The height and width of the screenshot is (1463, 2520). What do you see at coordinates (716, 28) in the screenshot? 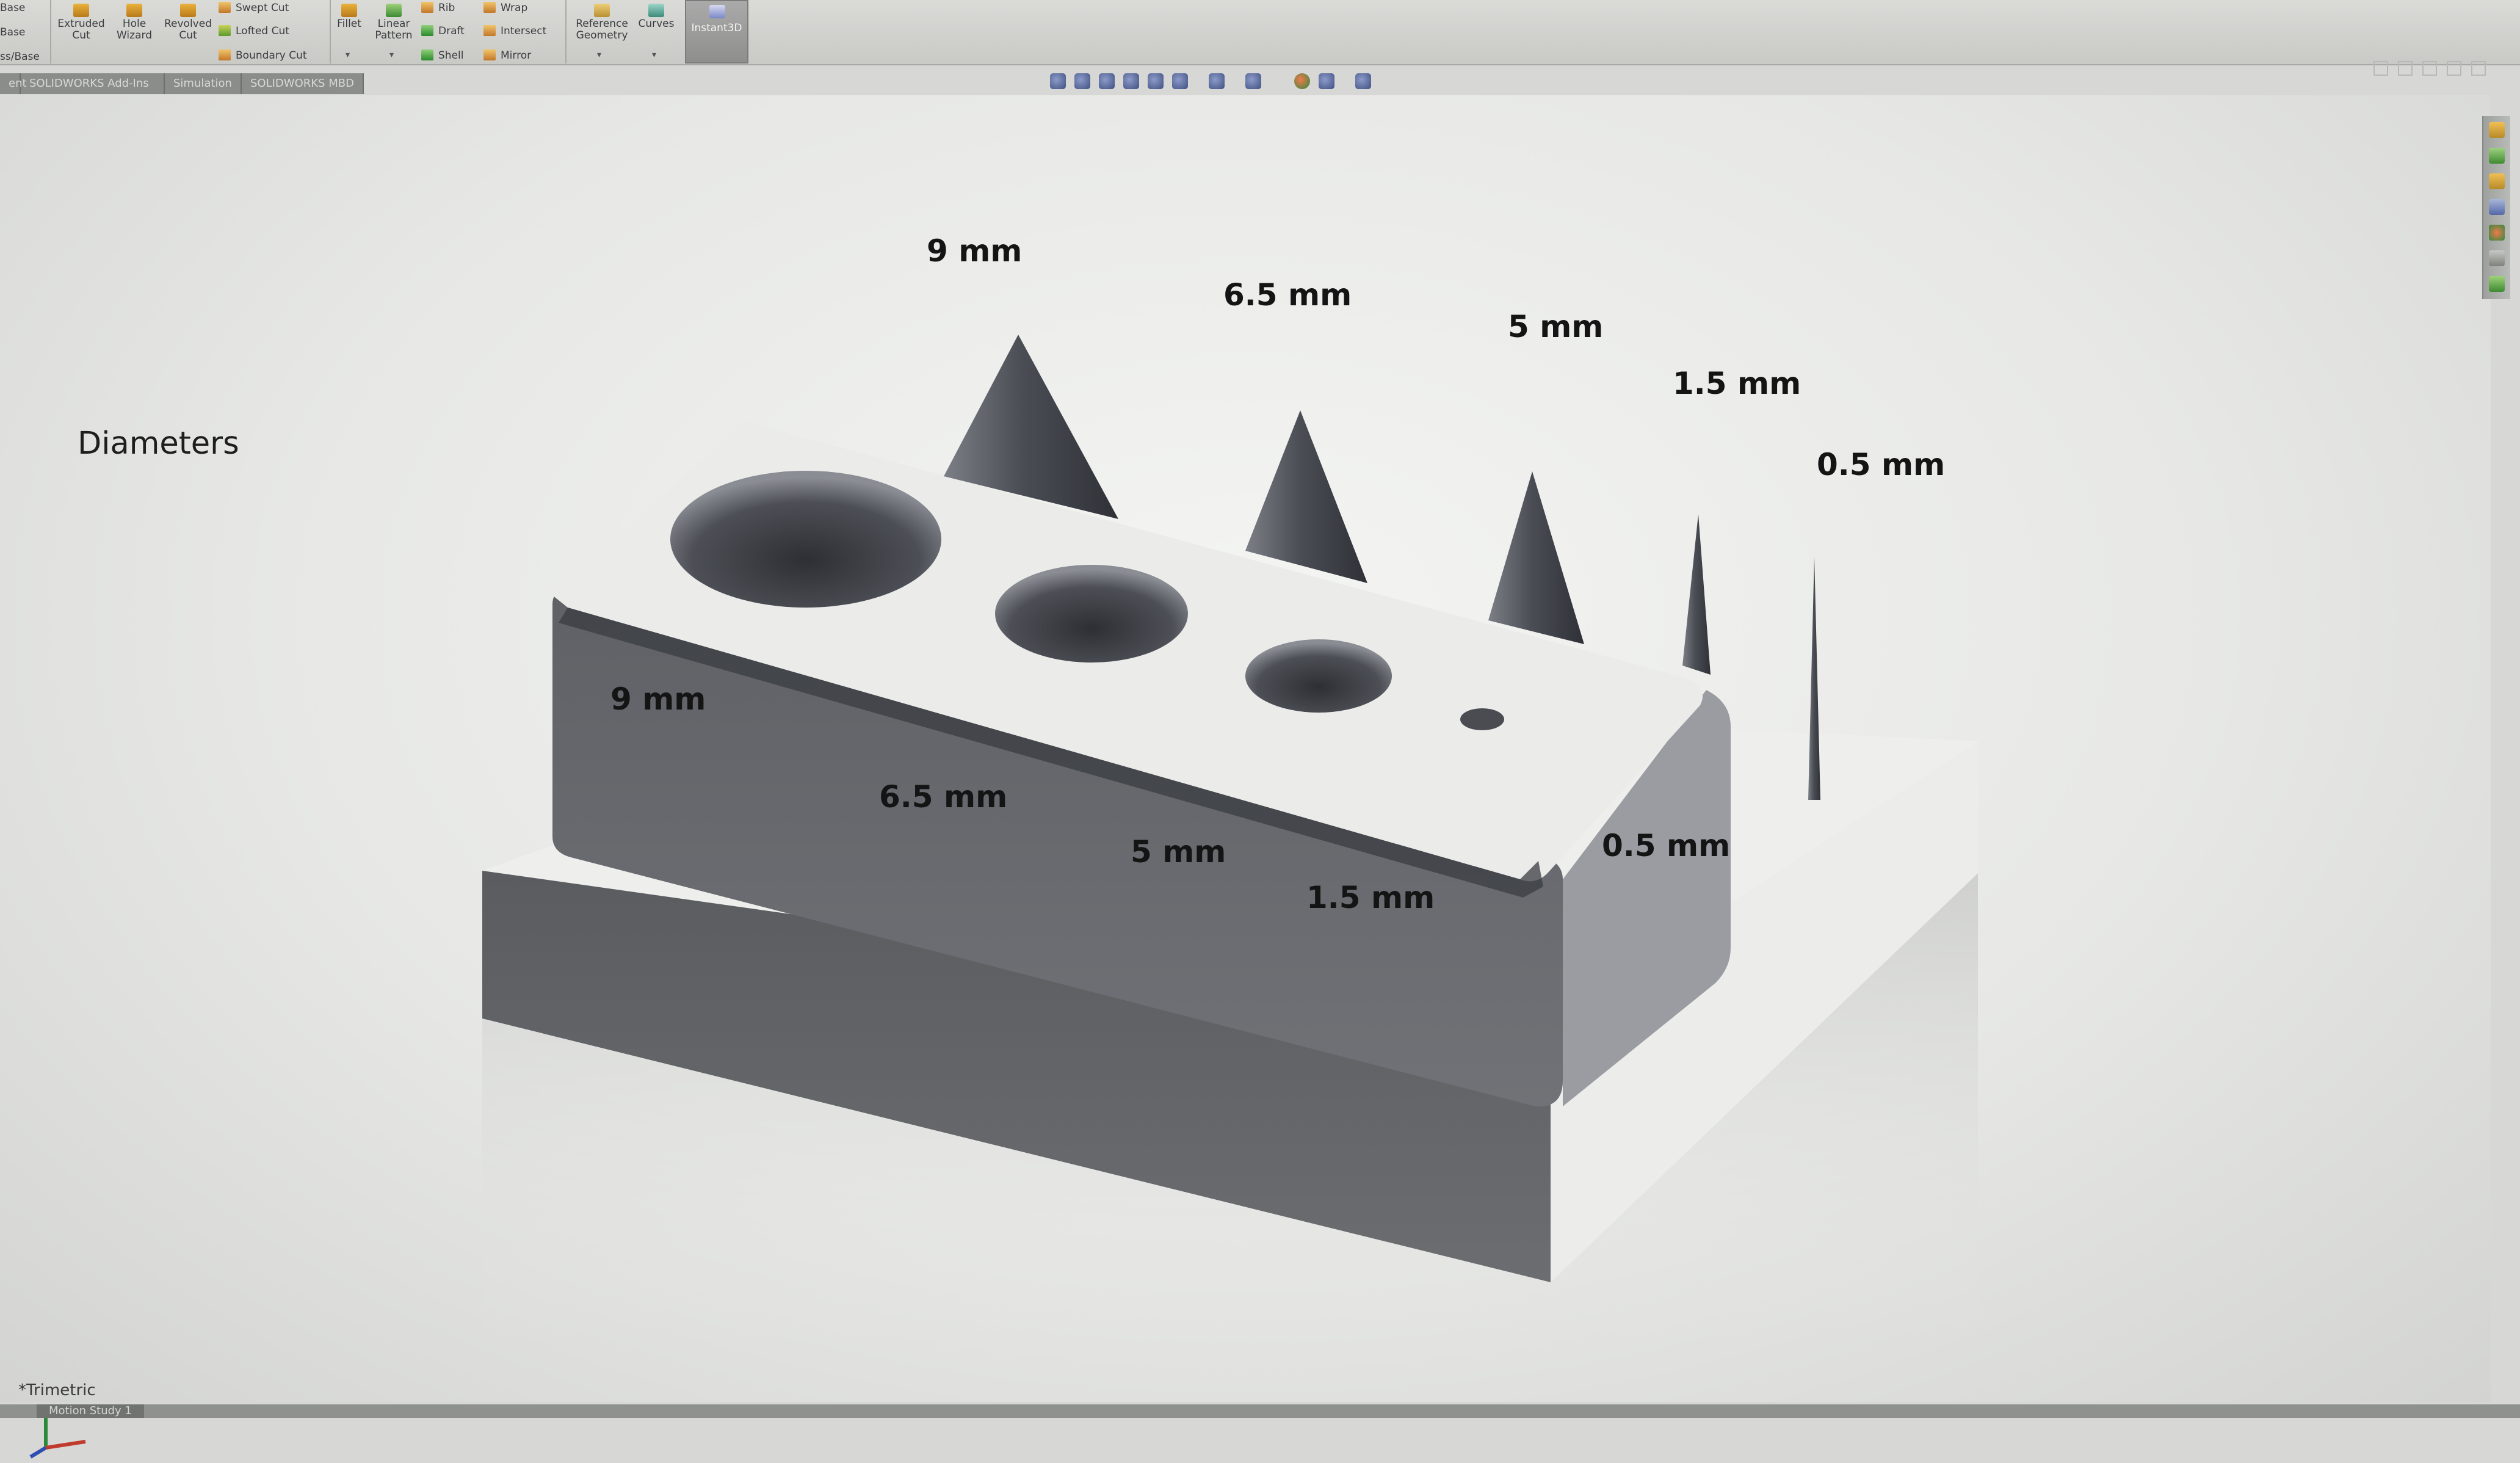
I see `instant3d-label: Instant3D` at bounding box center [716, 28].